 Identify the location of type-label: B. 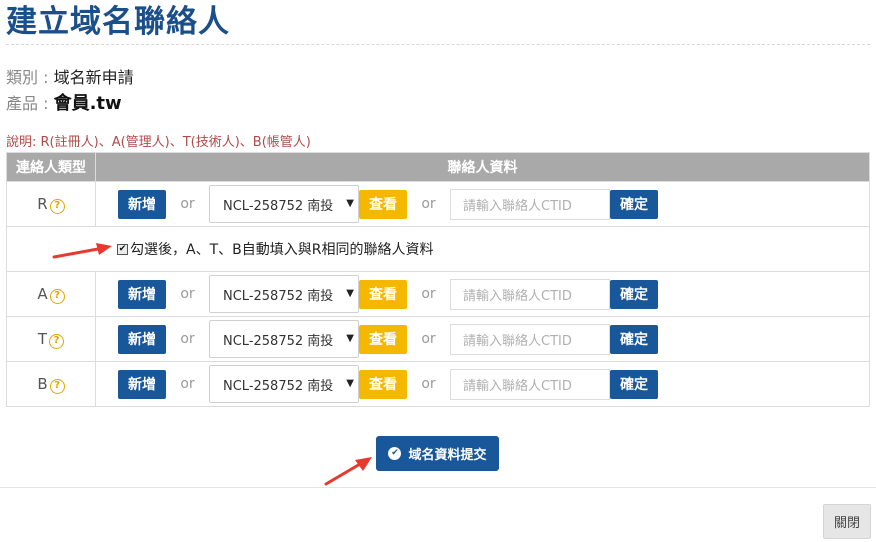
(42, 383).